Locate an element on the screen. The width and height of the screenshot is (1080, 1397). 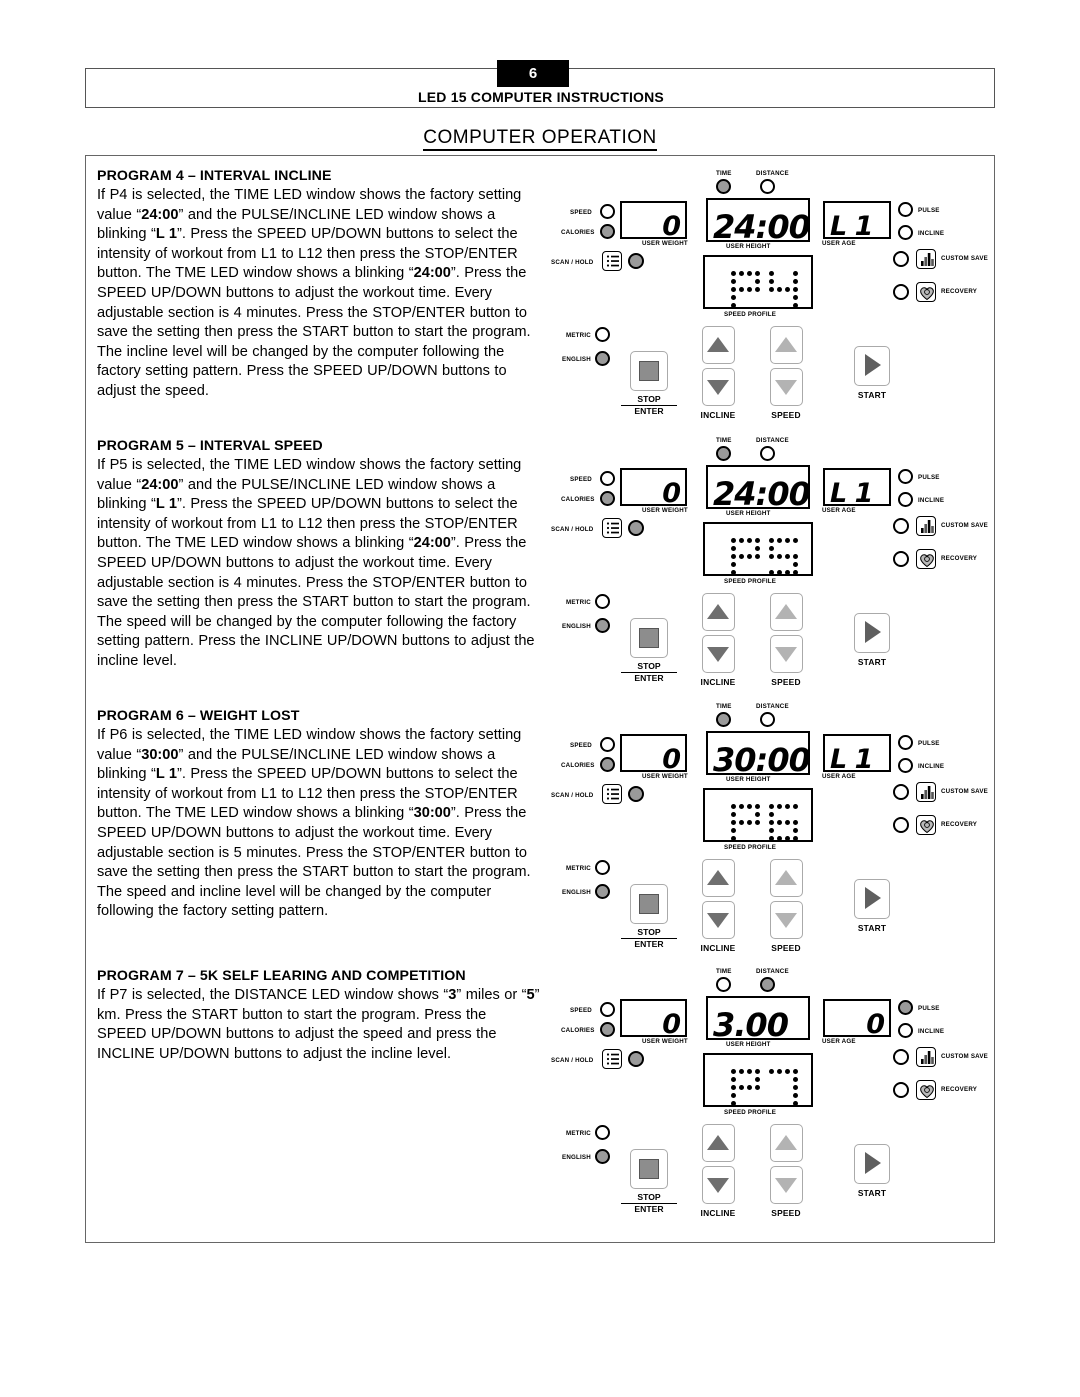
user-weight-display: 0 is located at coordinates (653, 220).